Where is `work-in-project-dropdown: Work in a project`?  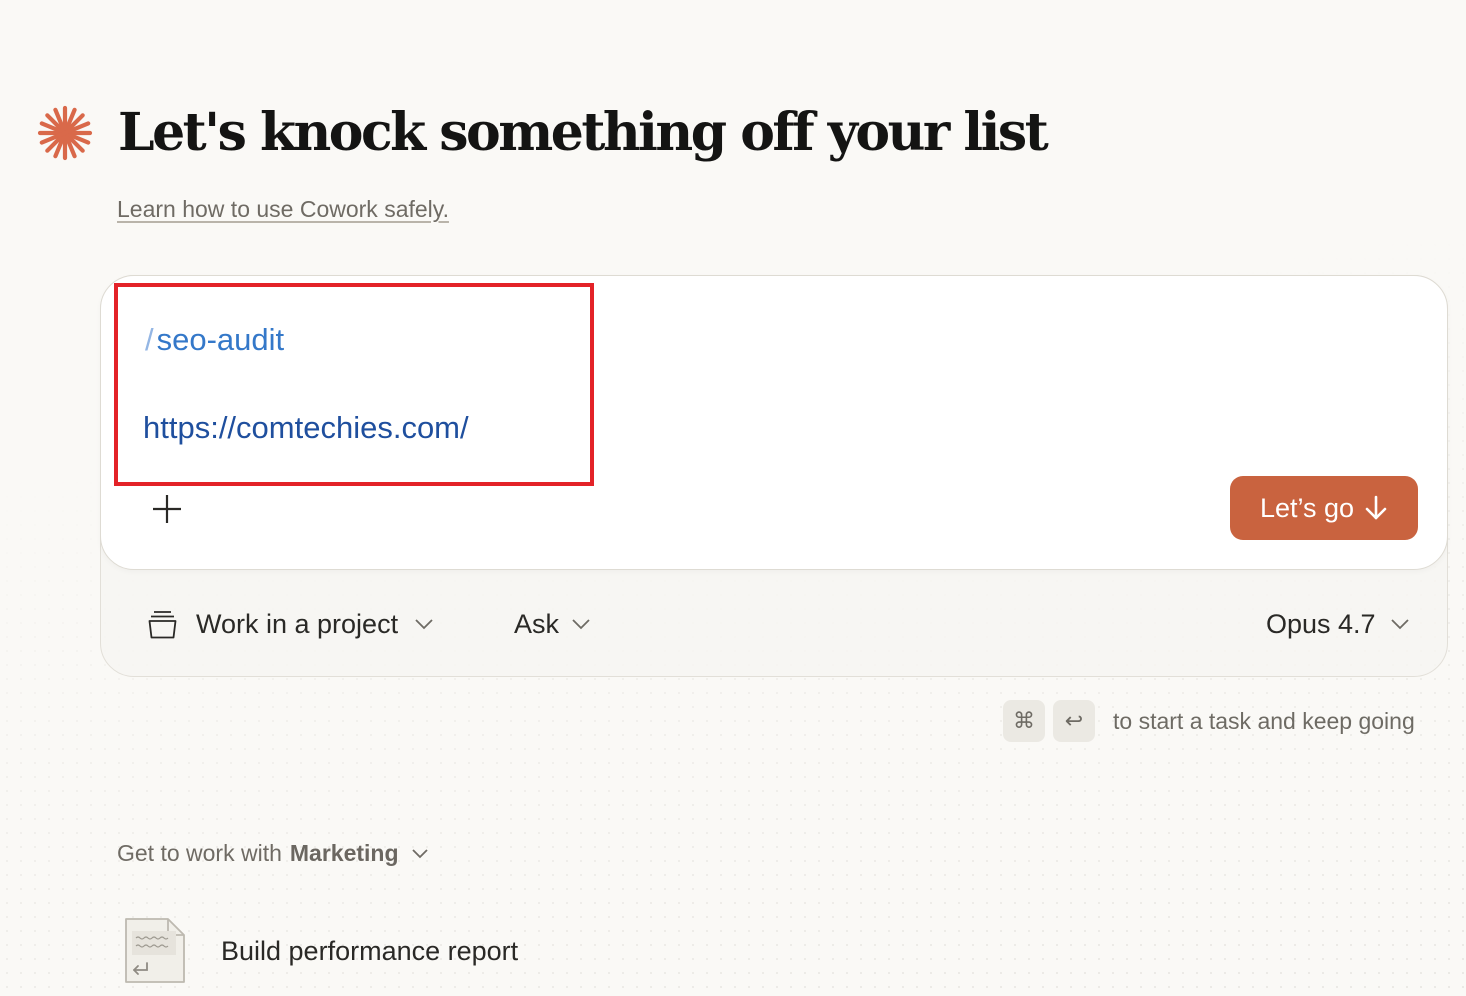 work-in-project-dropdown: Work in a project is located at coordinates (290, 624).